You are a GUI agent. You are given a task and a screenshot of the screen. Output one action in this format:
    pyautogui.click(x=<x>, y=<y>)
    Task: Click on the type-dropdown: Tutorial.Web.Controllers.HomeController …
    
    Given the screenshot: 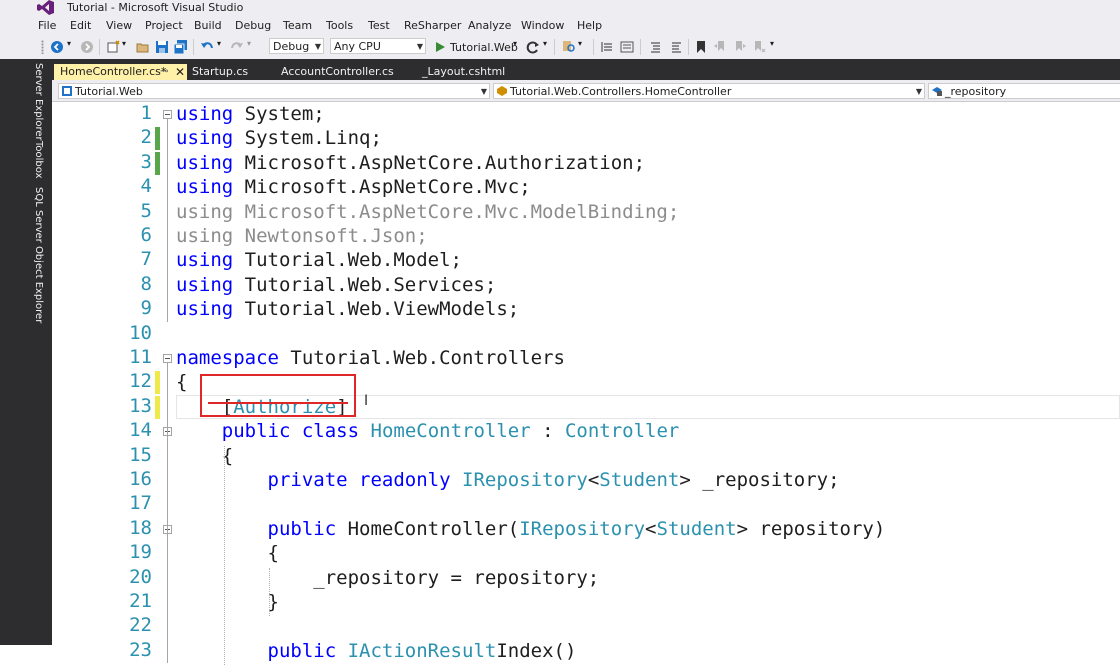 What is the action you would take?
    pyautogui.click(x=709, y=91)
    